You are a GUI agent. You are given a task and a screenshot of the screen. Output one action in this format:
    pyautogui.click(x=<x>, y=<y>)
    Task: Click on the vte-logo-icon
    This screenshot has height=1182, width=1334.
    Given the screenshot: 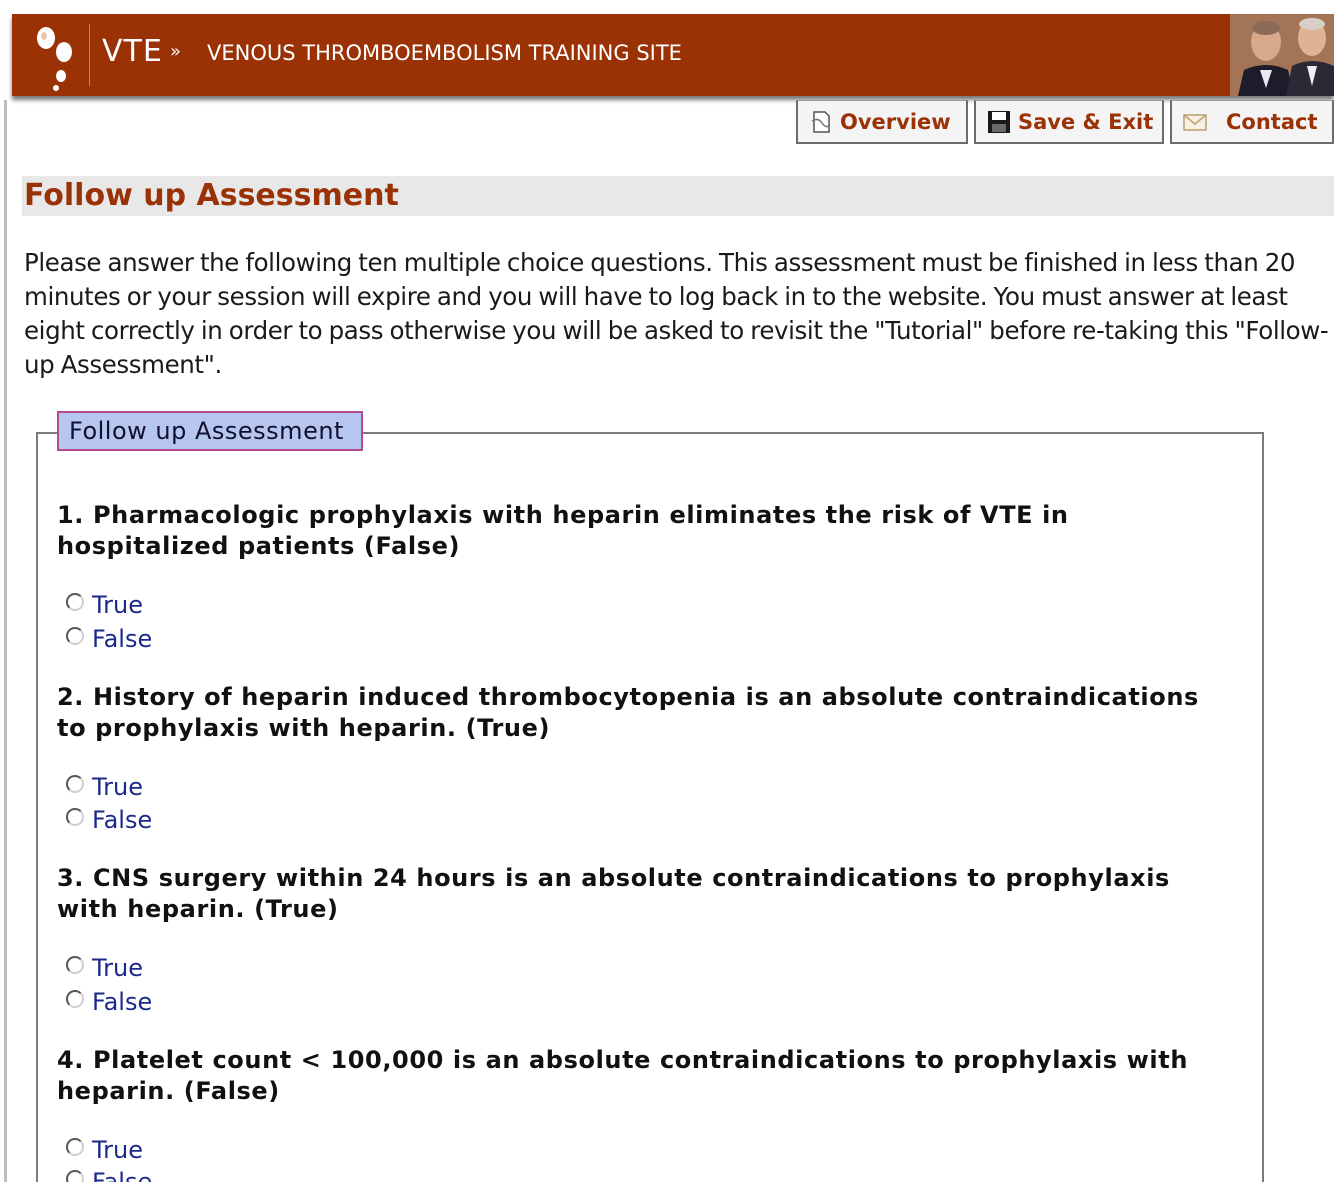 What is the action you would take?
    pyautogui.click(x=54, y=59)
    